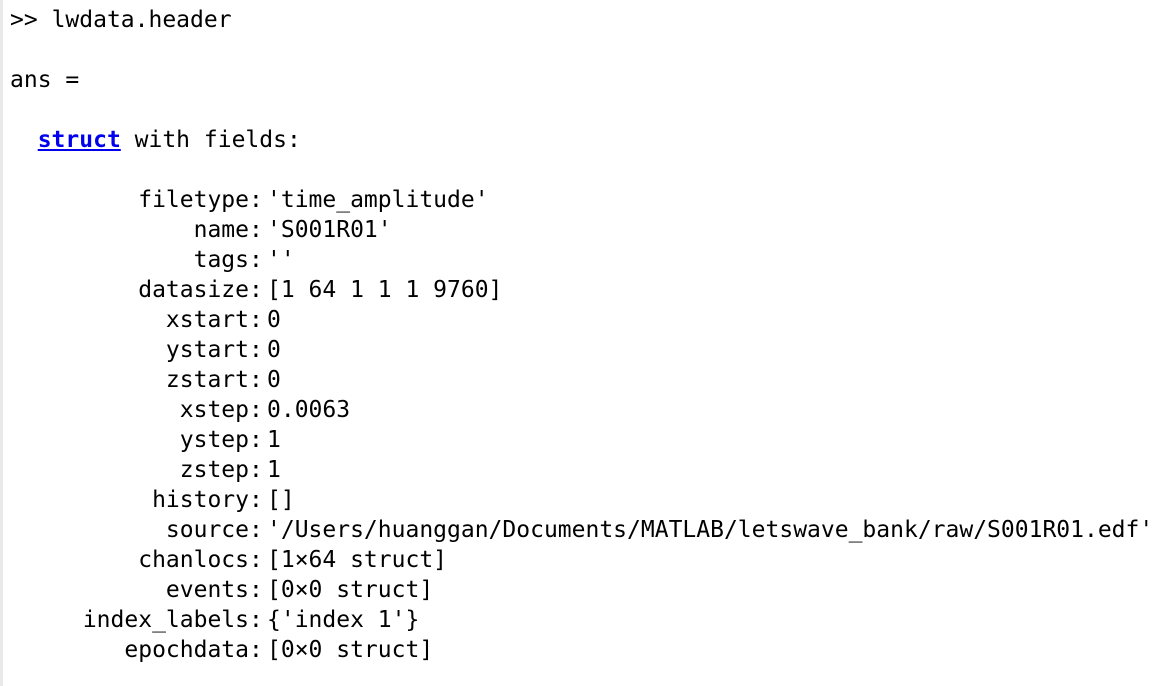  Describe the element at coordinates (589, 500) in the screenshot. I see `struct-field-row: history:[]` at that location.